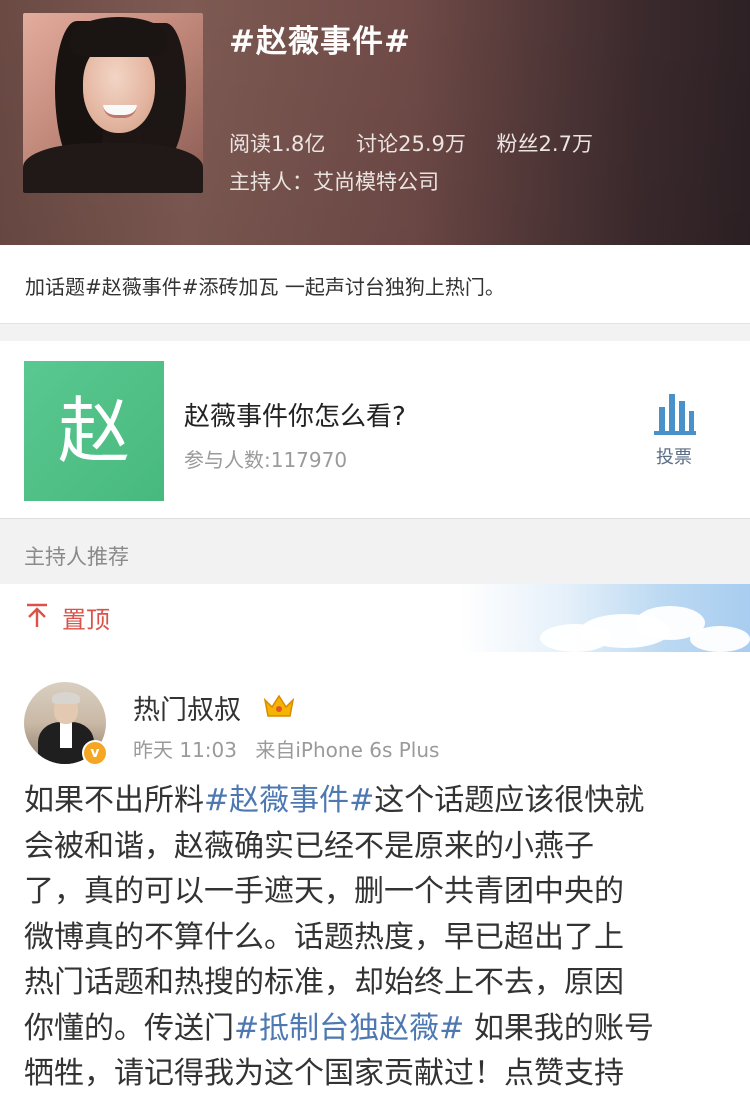  Describe the element at coordinates (411, 144) in the screenshot. I see `discussion-count: 讨论25.9万` at that location.